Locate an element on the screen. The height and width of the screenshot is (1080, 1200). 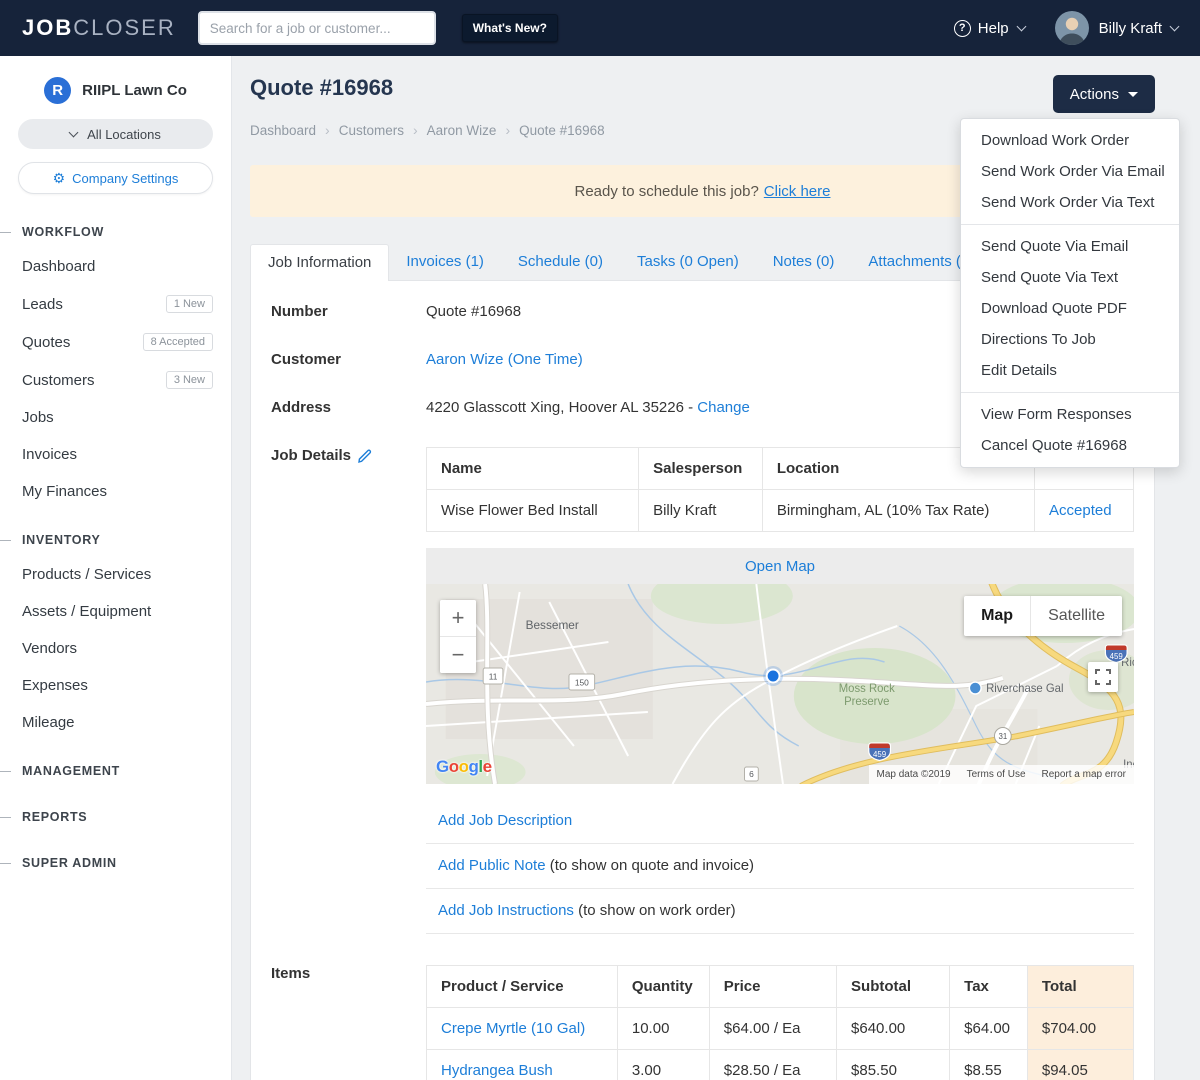
help-icon: ? is located at coordinates (962, 28).